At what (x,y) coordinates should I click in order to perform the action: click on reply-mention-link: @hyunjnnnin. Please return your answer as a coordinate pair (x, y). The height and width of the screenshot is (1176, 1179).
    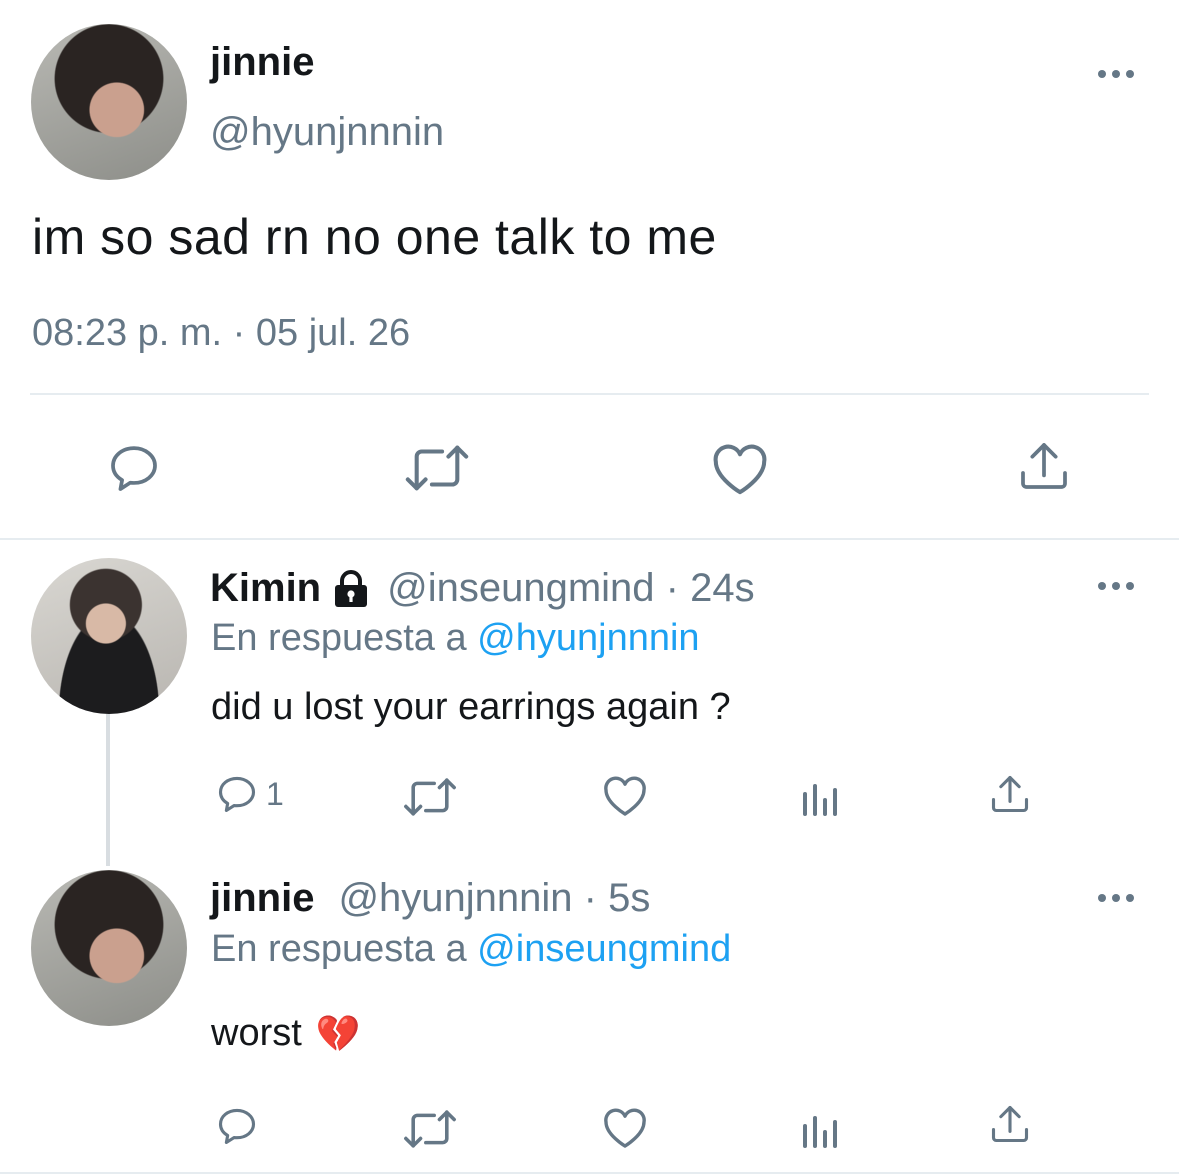
    Looking at the image, I should click on (588, 638).